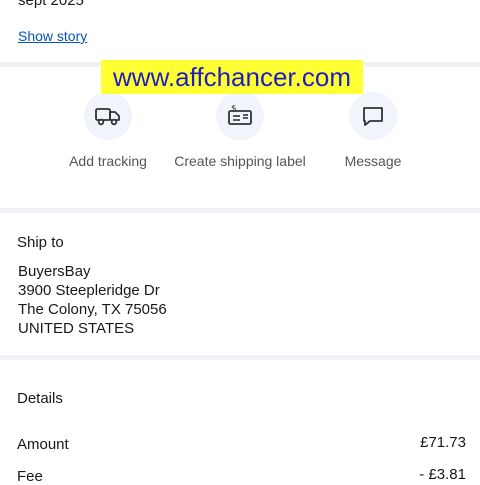  What do you see at coordinates (52, 36) in the screenshot?
I see `show-story-link: Show story` at bounding box center [52, 36].